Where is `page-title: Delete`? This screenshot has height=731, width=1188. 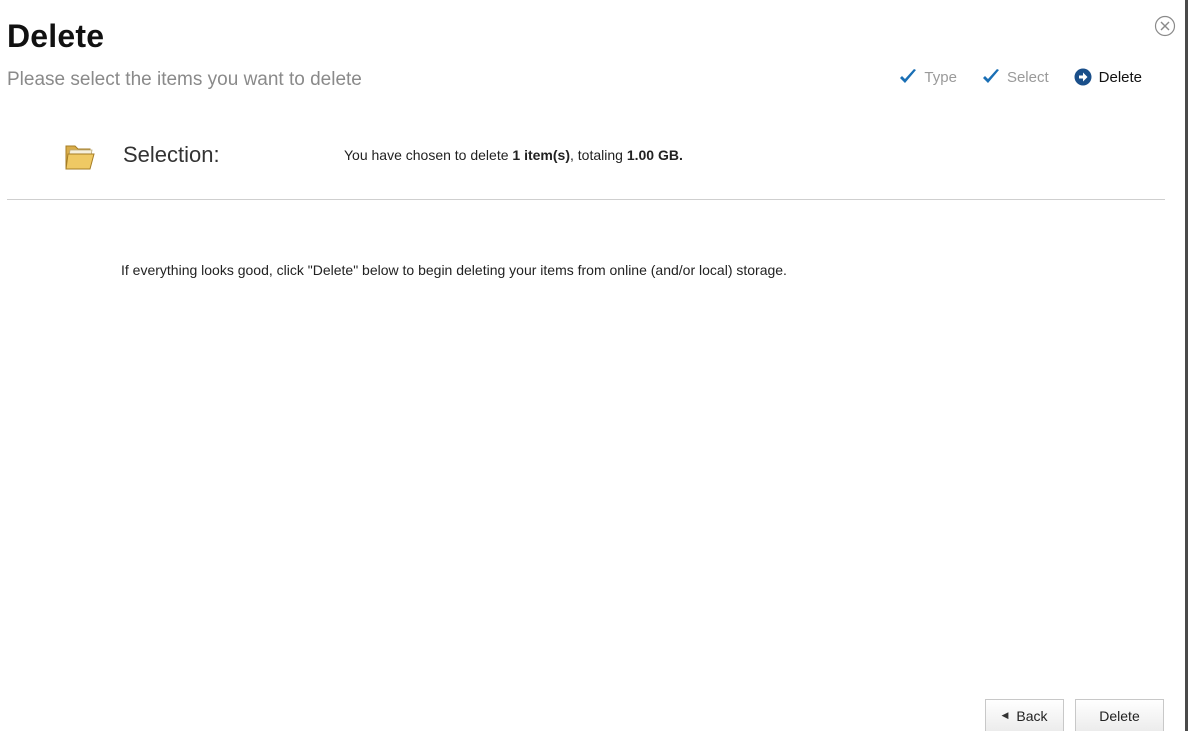
page-title: Delete is located at coordinates (56, 36).